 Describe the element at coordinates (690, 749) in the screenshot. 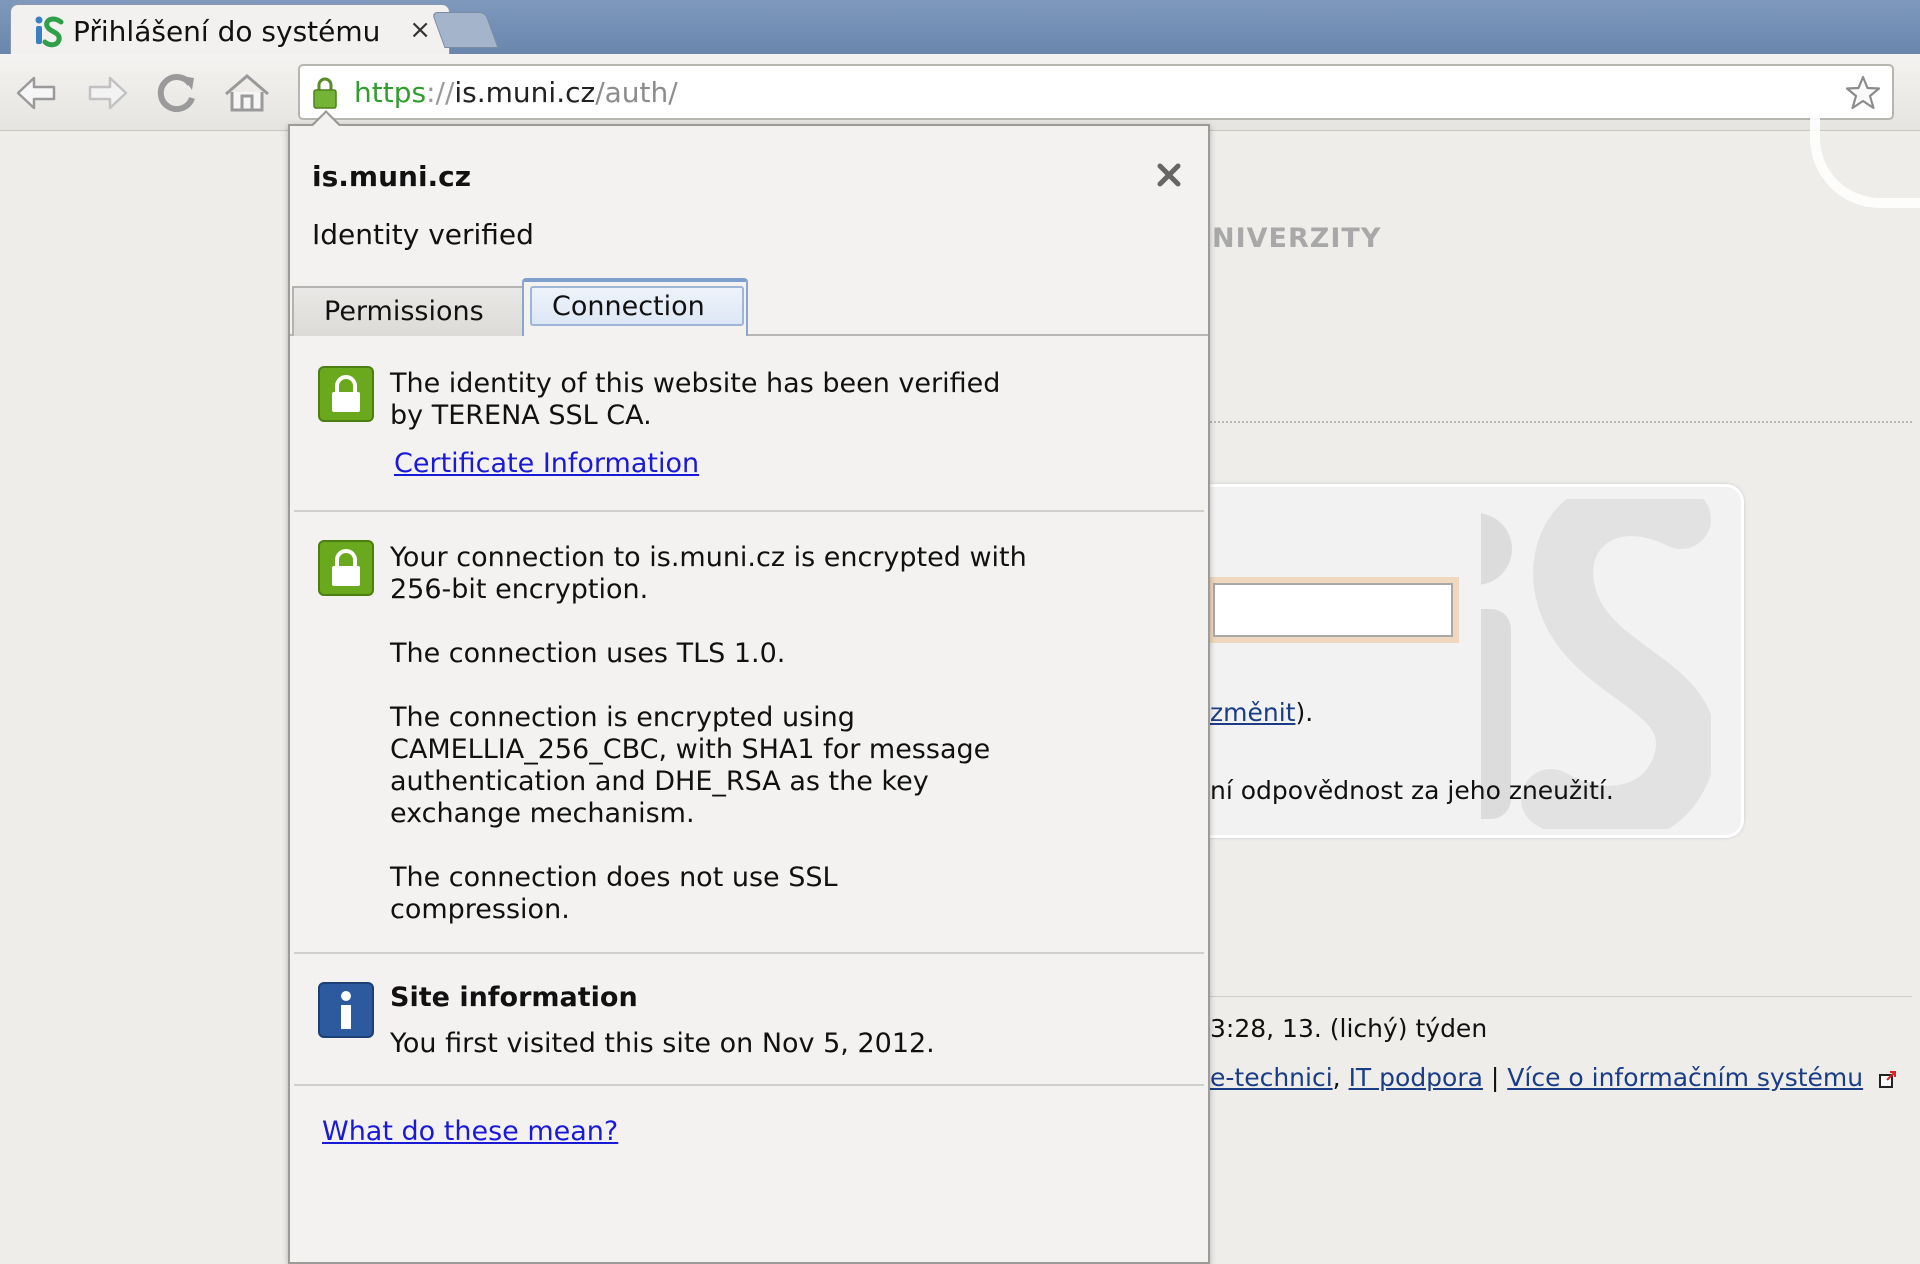

I see `cipher-line2: CAMELLIA_256_CBC, with SHA1 for message` at that location.